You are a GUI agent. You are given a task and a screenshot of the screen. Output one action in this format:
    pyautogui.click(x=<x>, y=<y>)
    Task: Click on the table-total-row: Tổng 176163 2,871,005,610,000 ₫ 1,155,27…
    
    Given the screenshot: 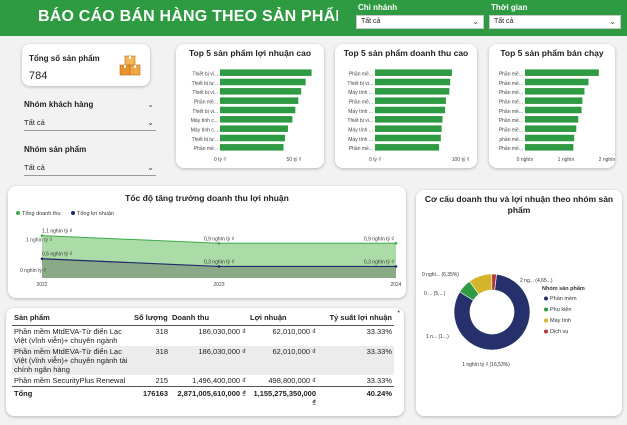 What is the action you would take?
    pyautogui.click(x=203, y=396)
    